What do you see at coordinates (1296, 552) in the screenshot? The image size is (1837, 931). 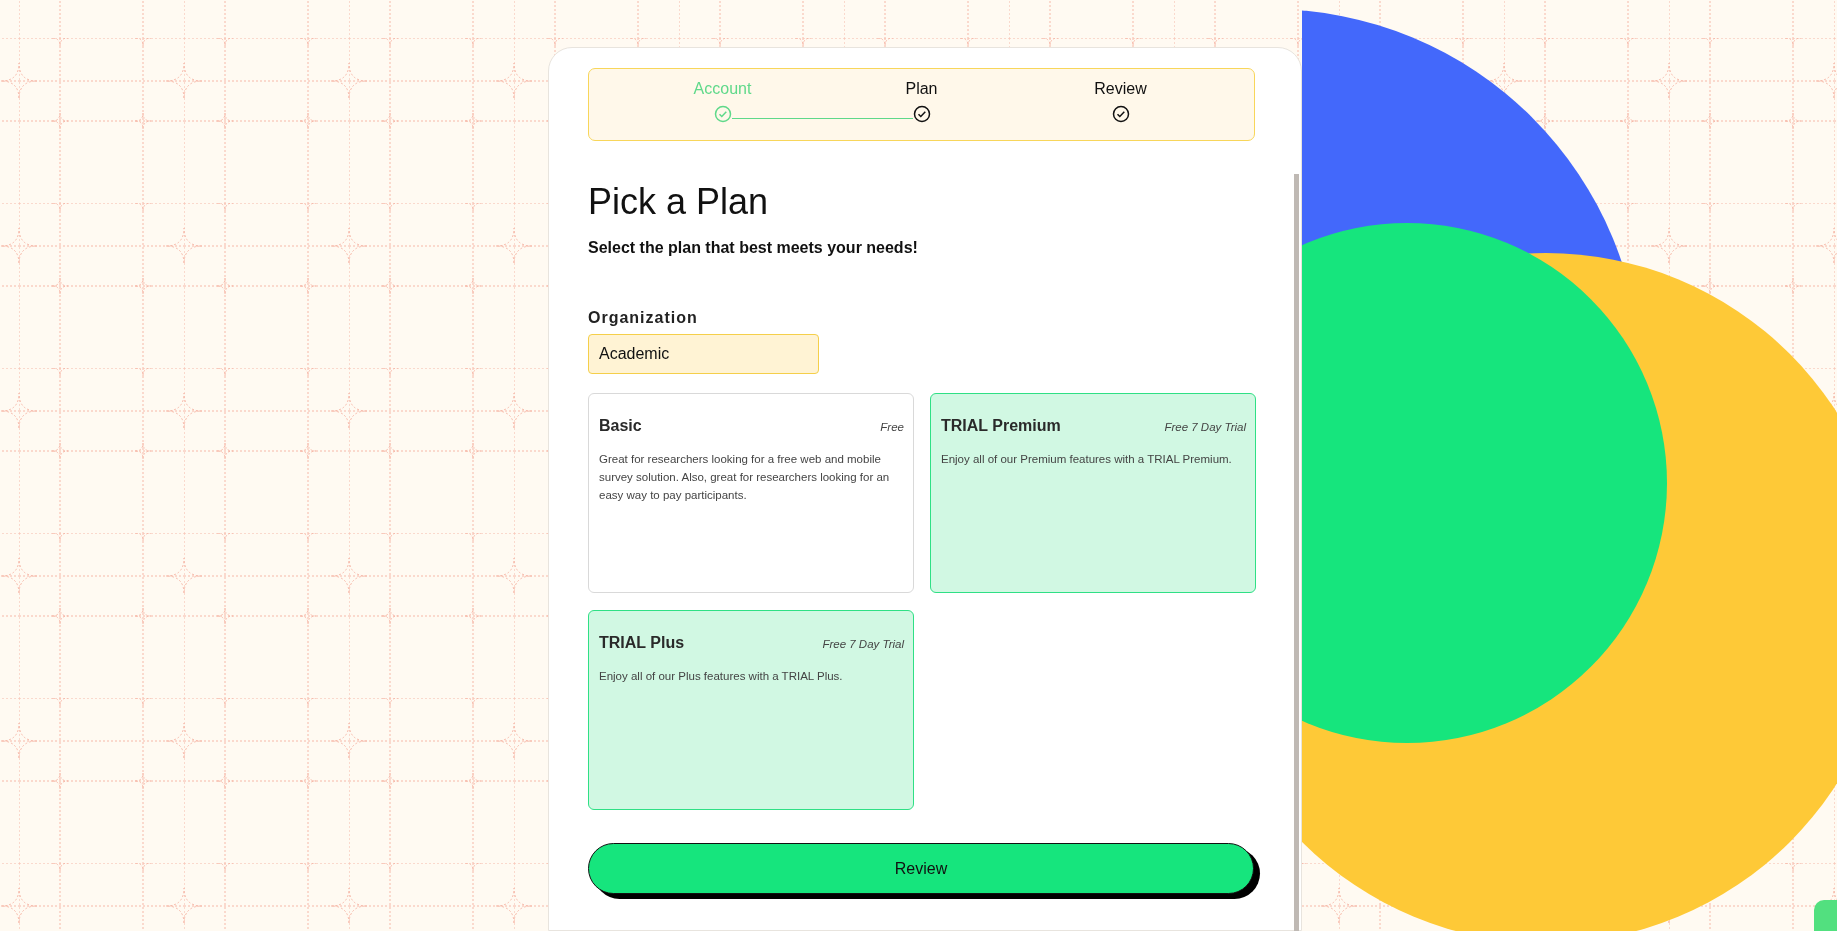 I see `scrollbar` at bounding box center [1296, 552].